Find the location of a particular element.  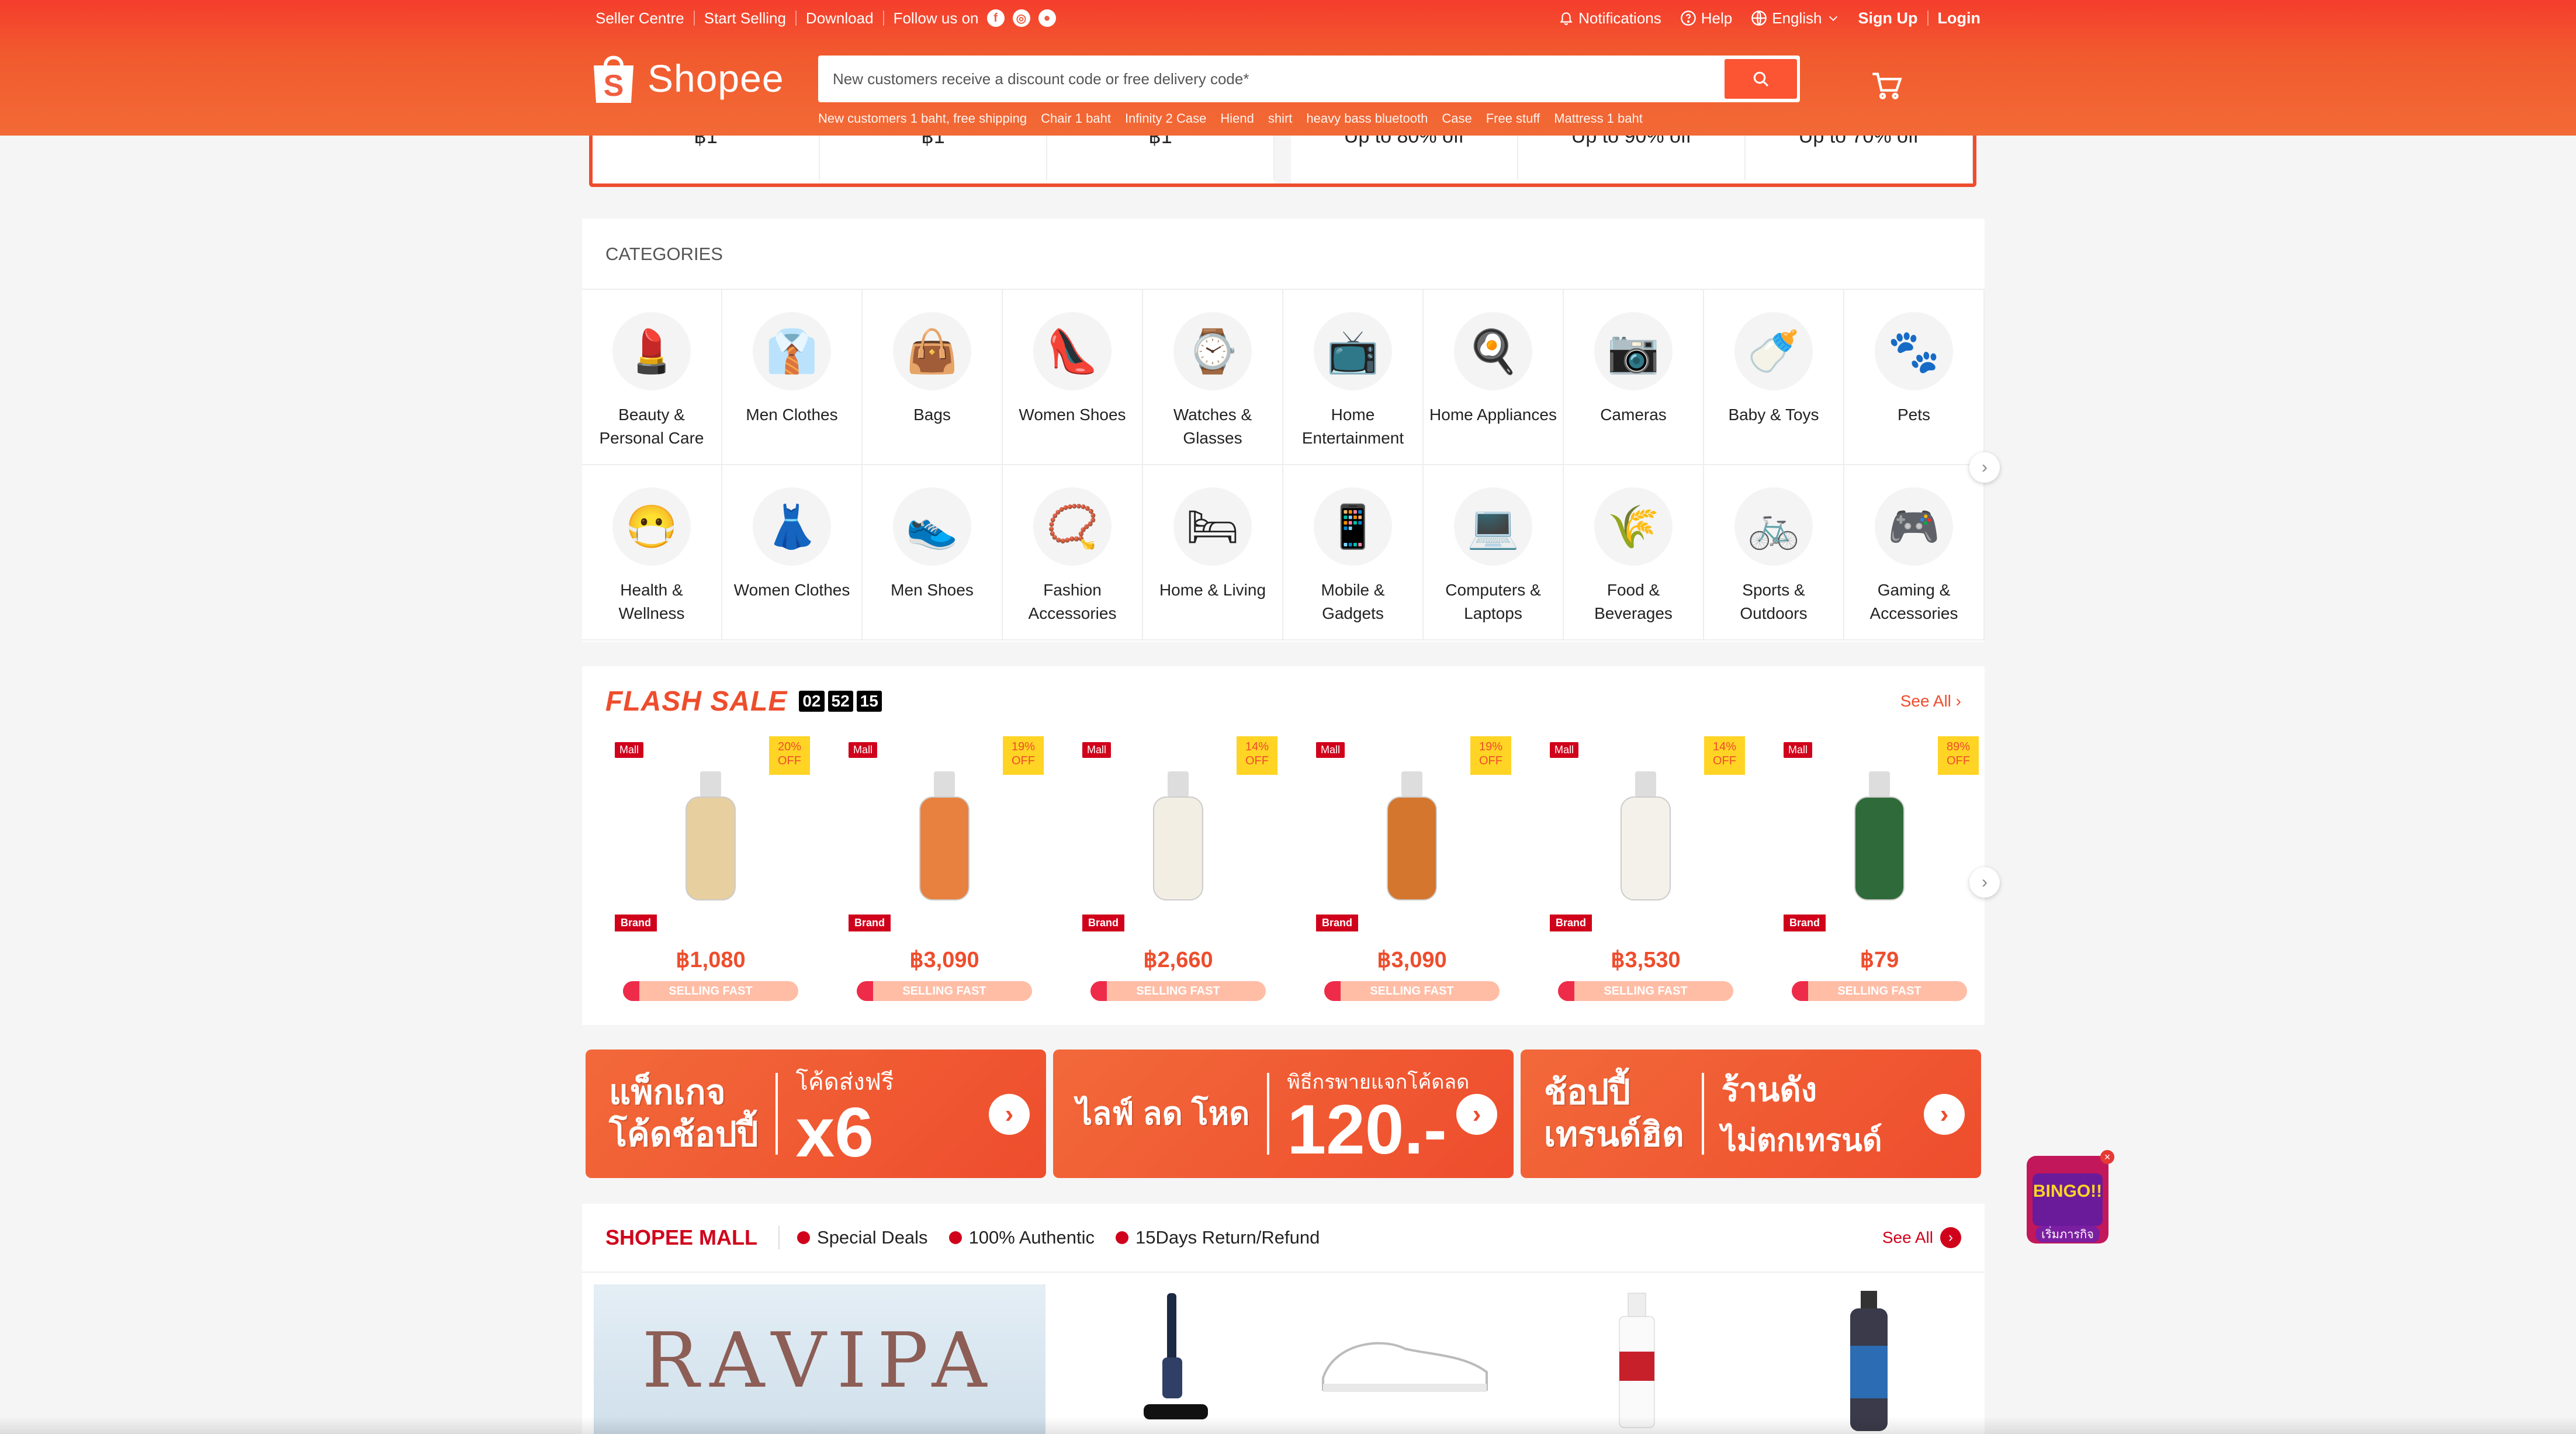

category-item: 📱 Mobile & Gadgets is located at coordinates (1353, 552).